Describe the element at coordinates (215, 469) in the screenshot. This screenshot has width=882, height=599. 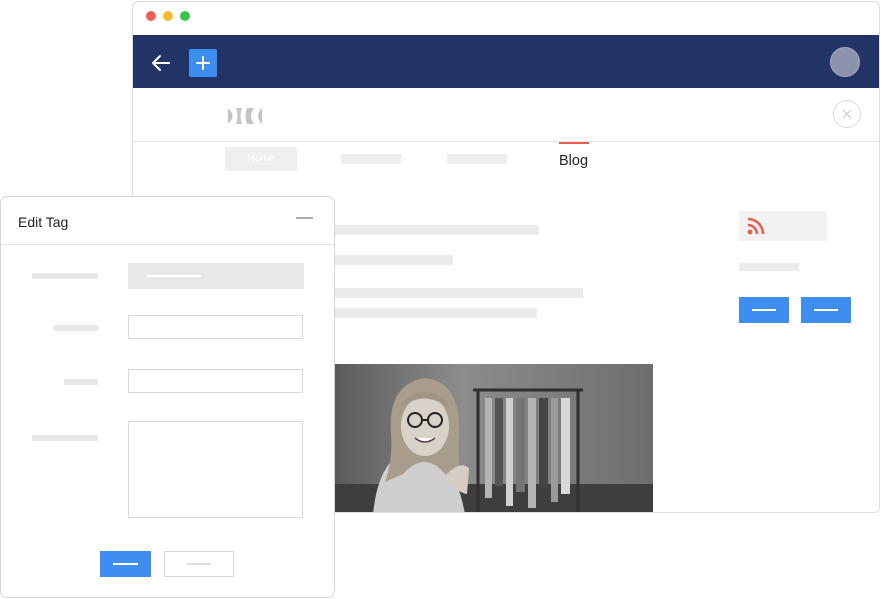
I see `description-textarea` at that location.